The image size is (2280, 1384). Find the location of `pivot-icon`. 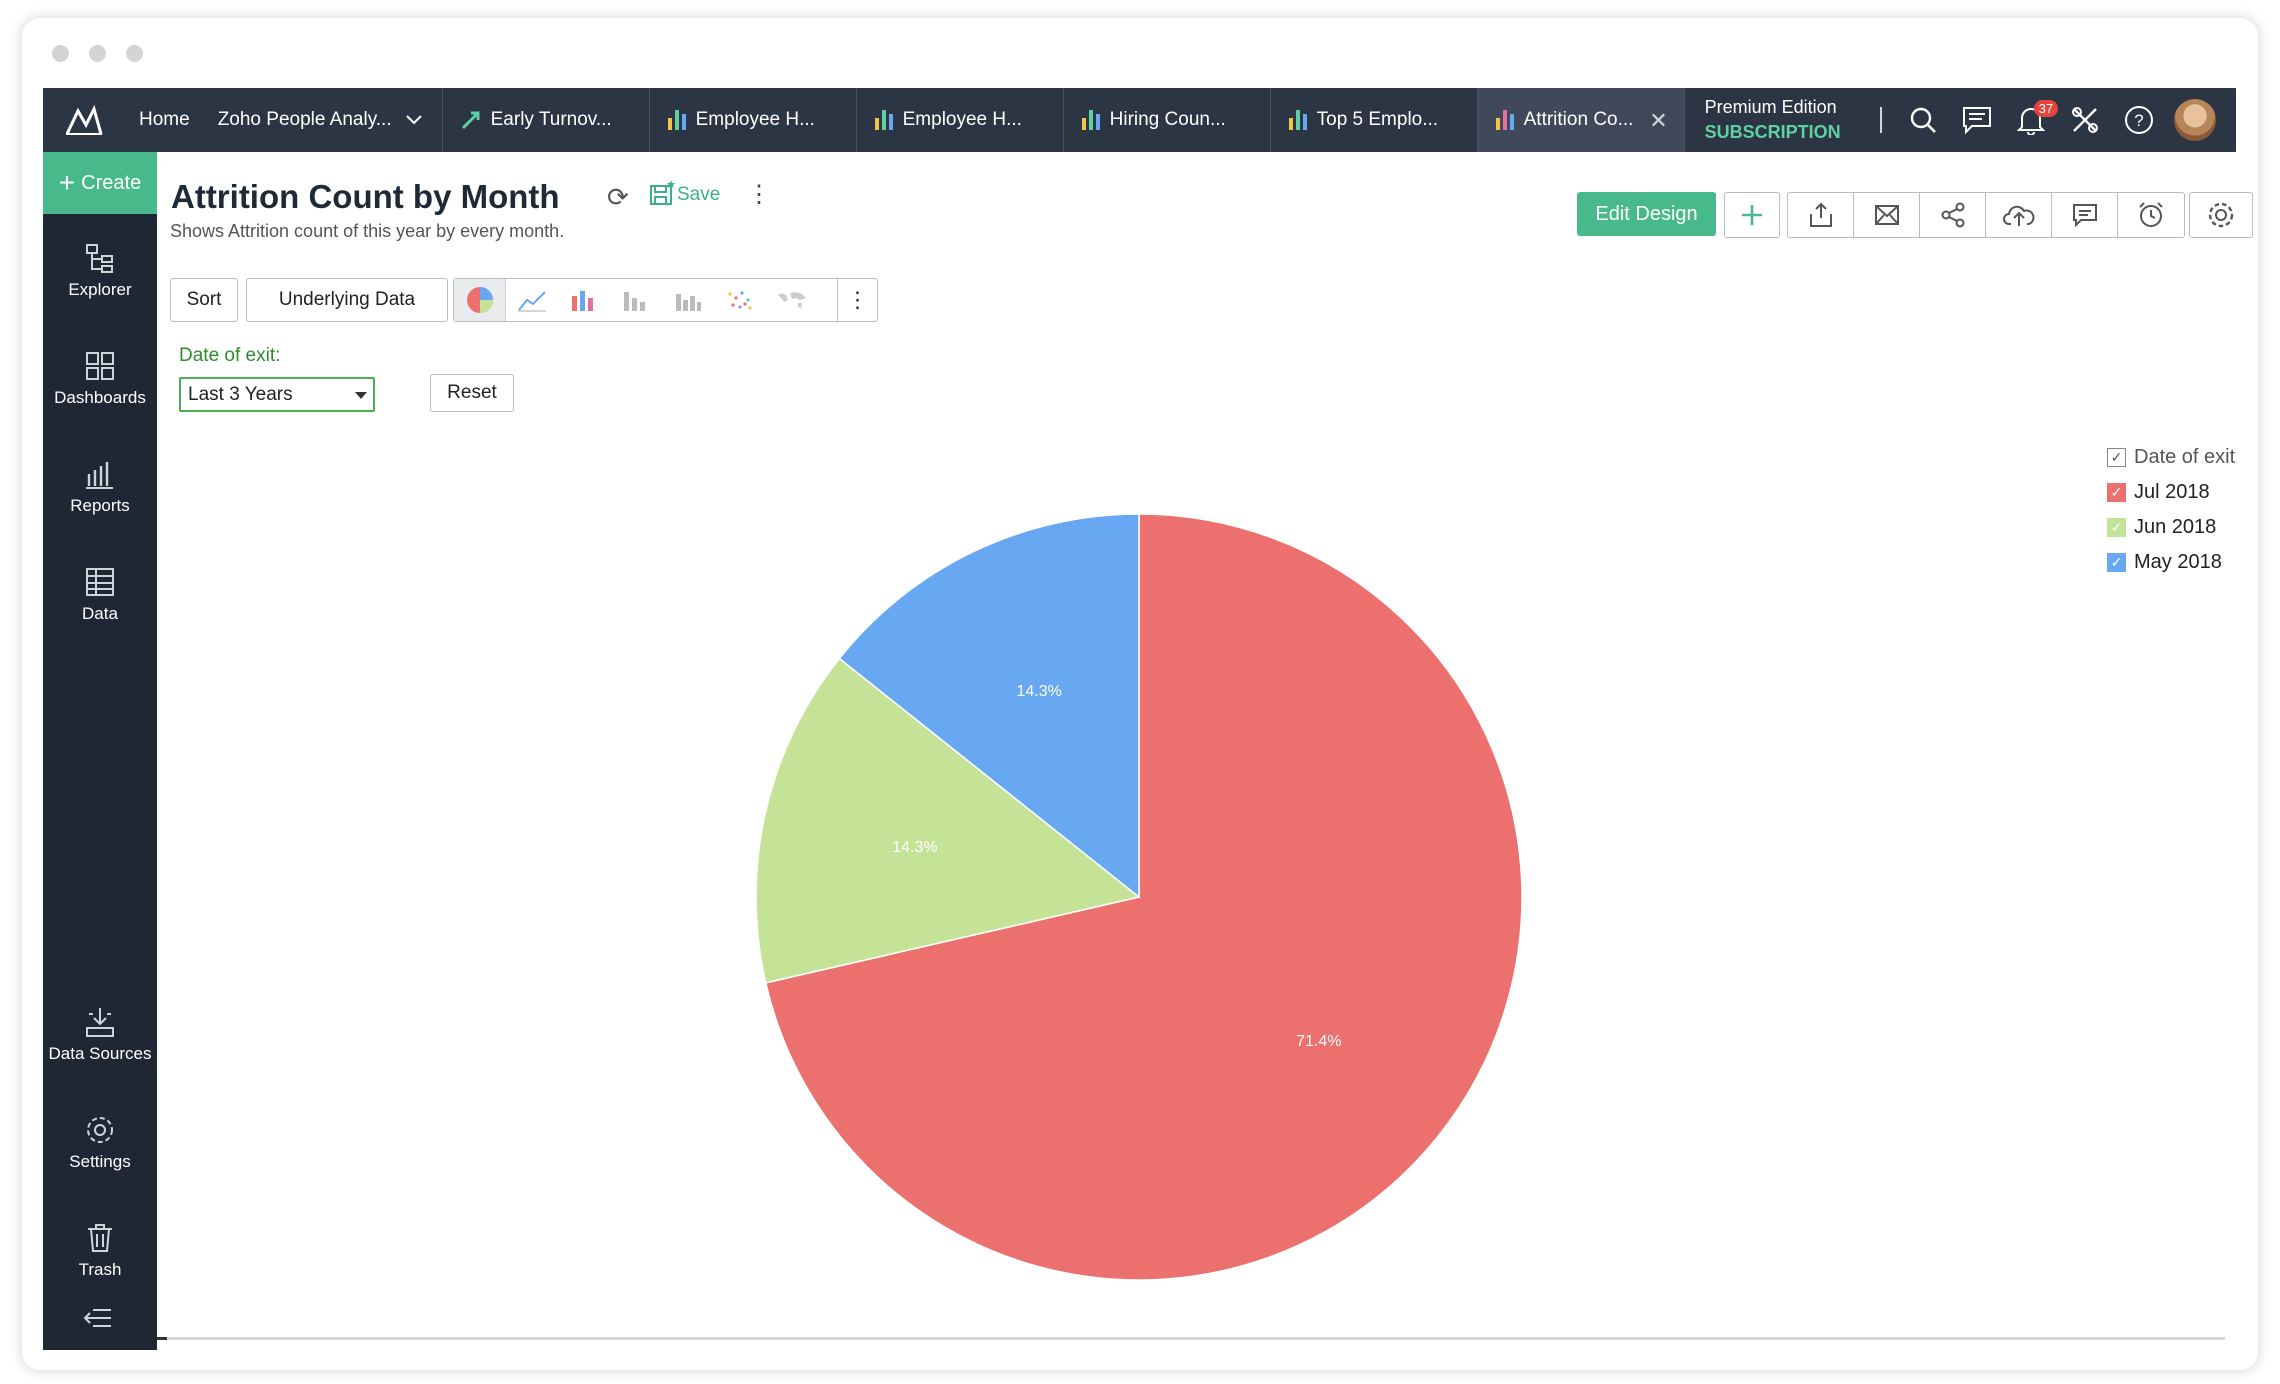

pivot-icon is located at coordinates (470, 120).